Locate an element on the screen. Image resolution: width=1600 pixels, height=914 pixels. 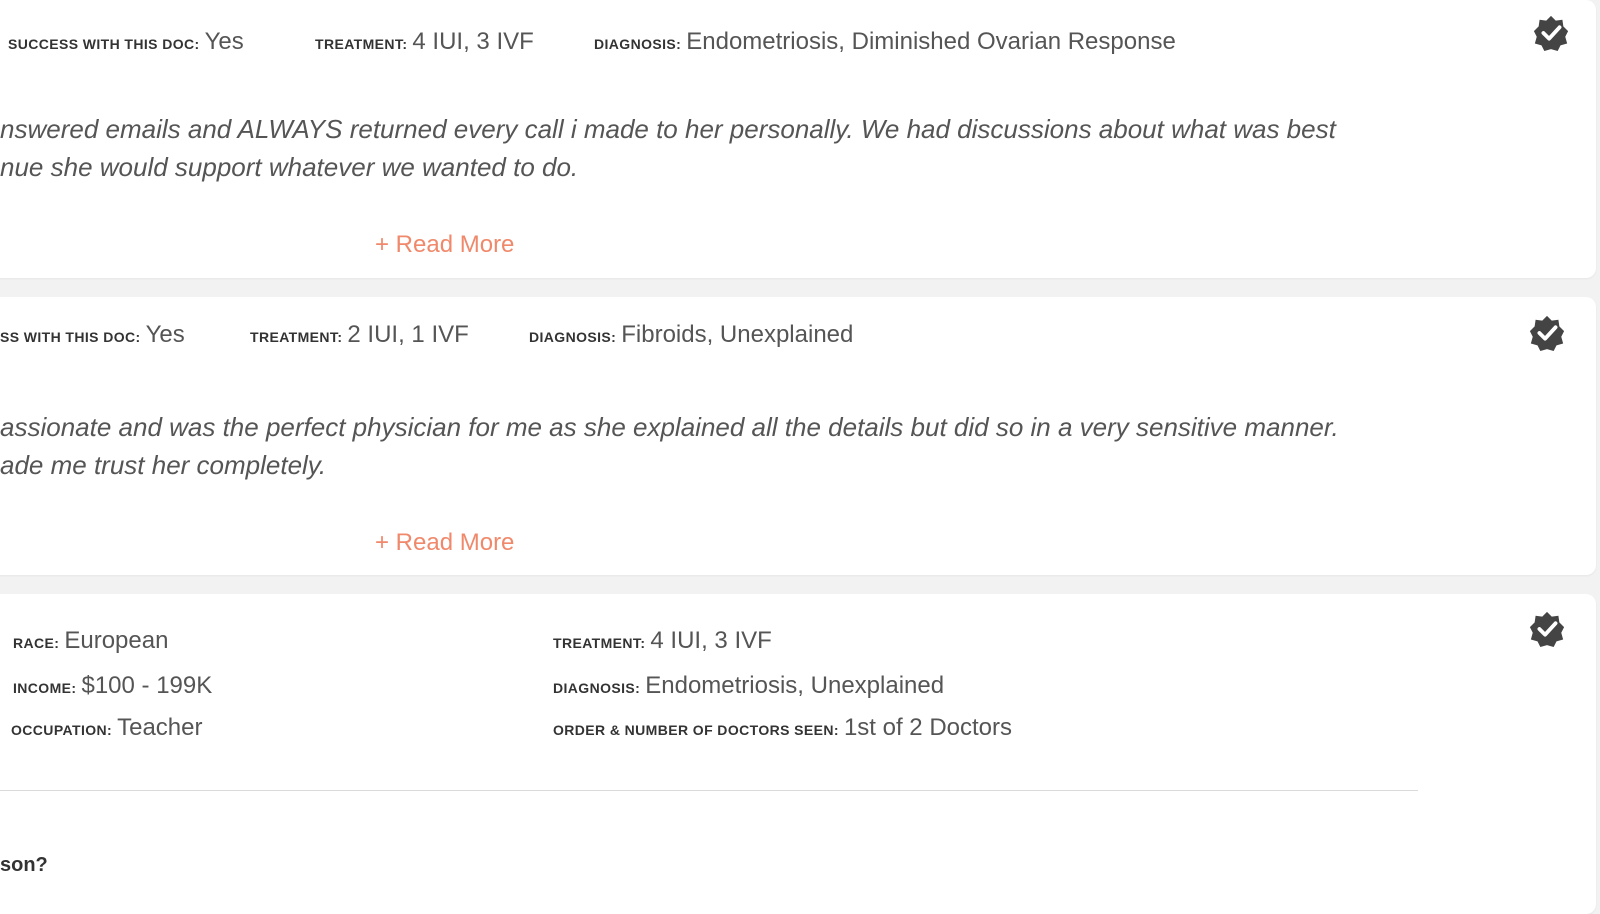
success-field: SS WITH THIS DOC: Yes is located at coordinates (92, 335).